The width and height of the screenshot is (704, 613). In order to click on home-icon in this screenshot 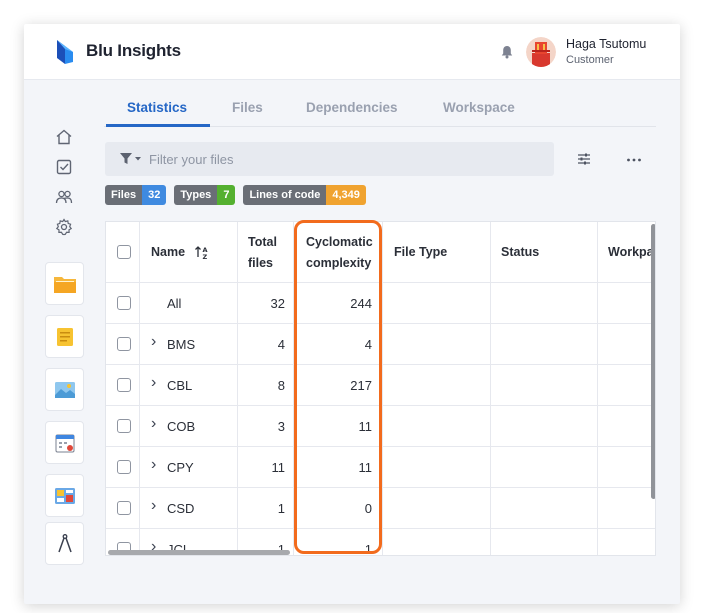, I will do `click(64, 137)`.